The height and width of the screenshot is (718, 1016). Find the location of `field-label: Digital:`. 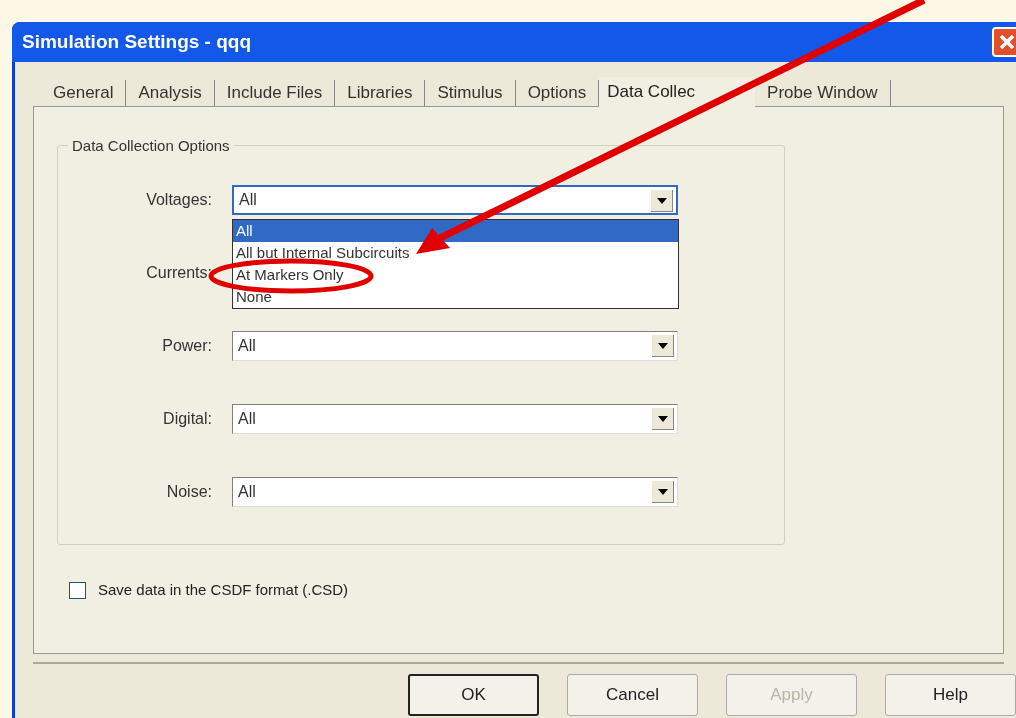

field-label: Digital: is located at coordinates (187, 419).